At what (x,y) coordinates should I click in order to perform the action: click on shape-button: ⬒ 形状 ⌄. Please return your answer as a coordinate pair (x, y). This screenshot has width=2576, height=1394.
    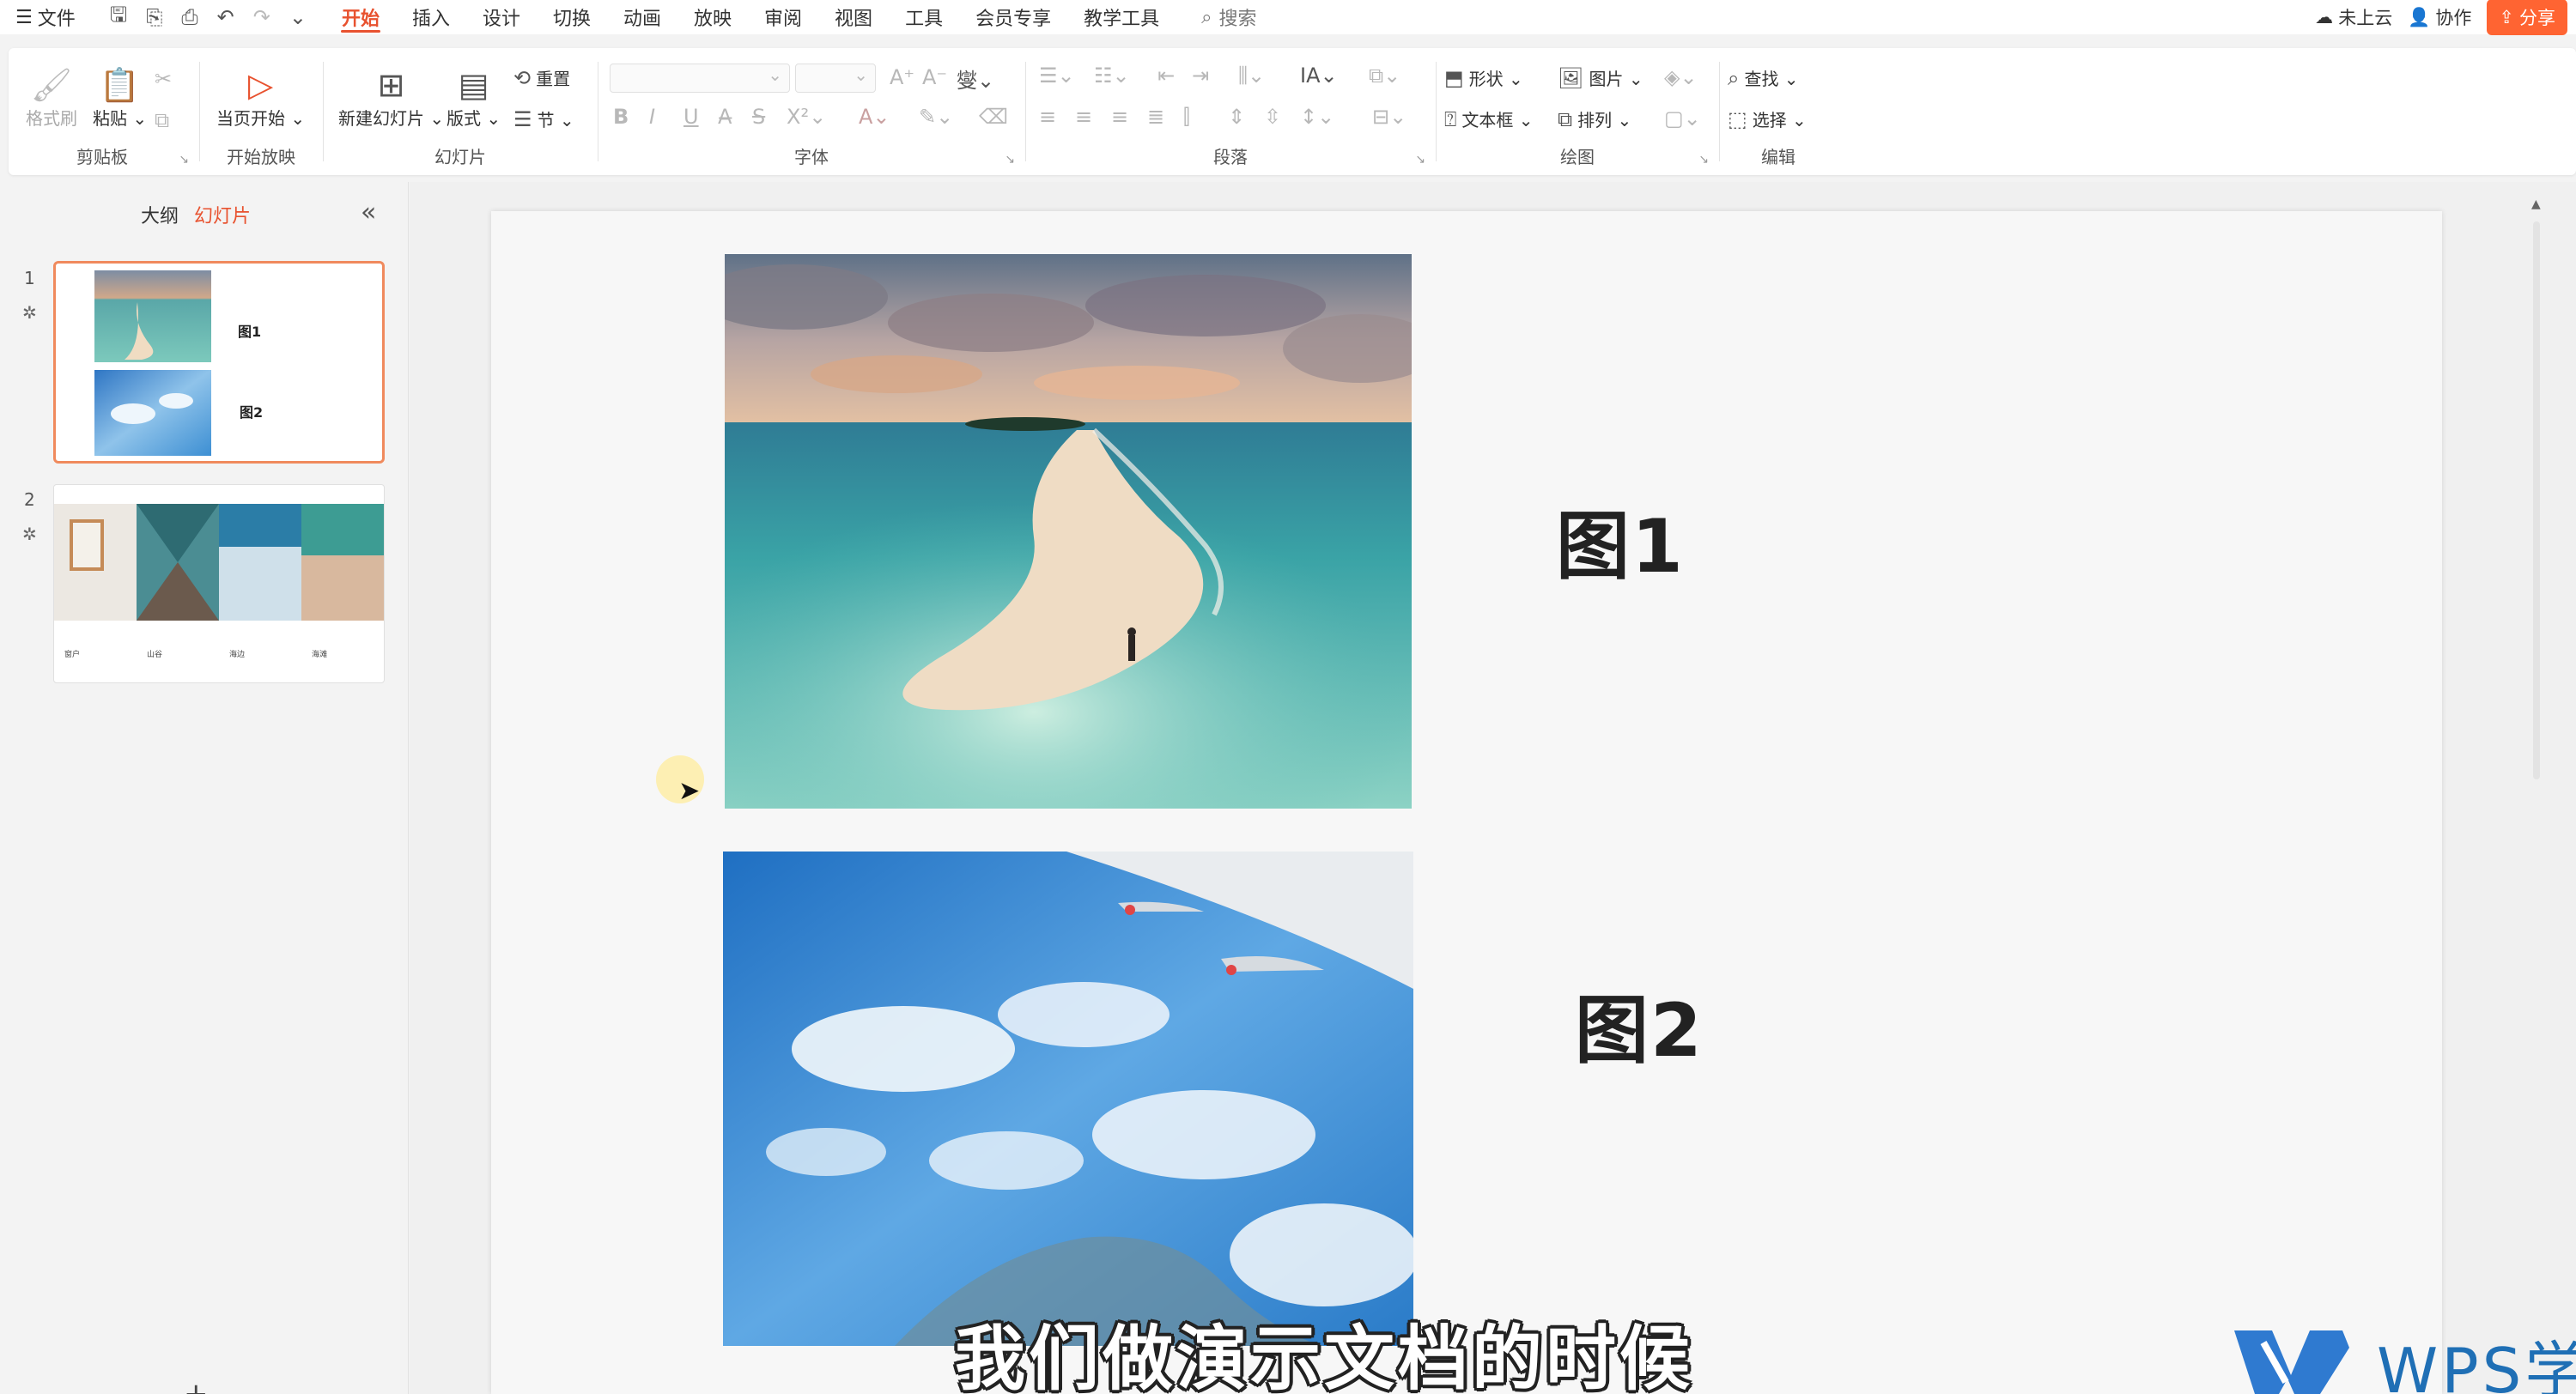
    Looking at the image, I should click on (1484, 77).